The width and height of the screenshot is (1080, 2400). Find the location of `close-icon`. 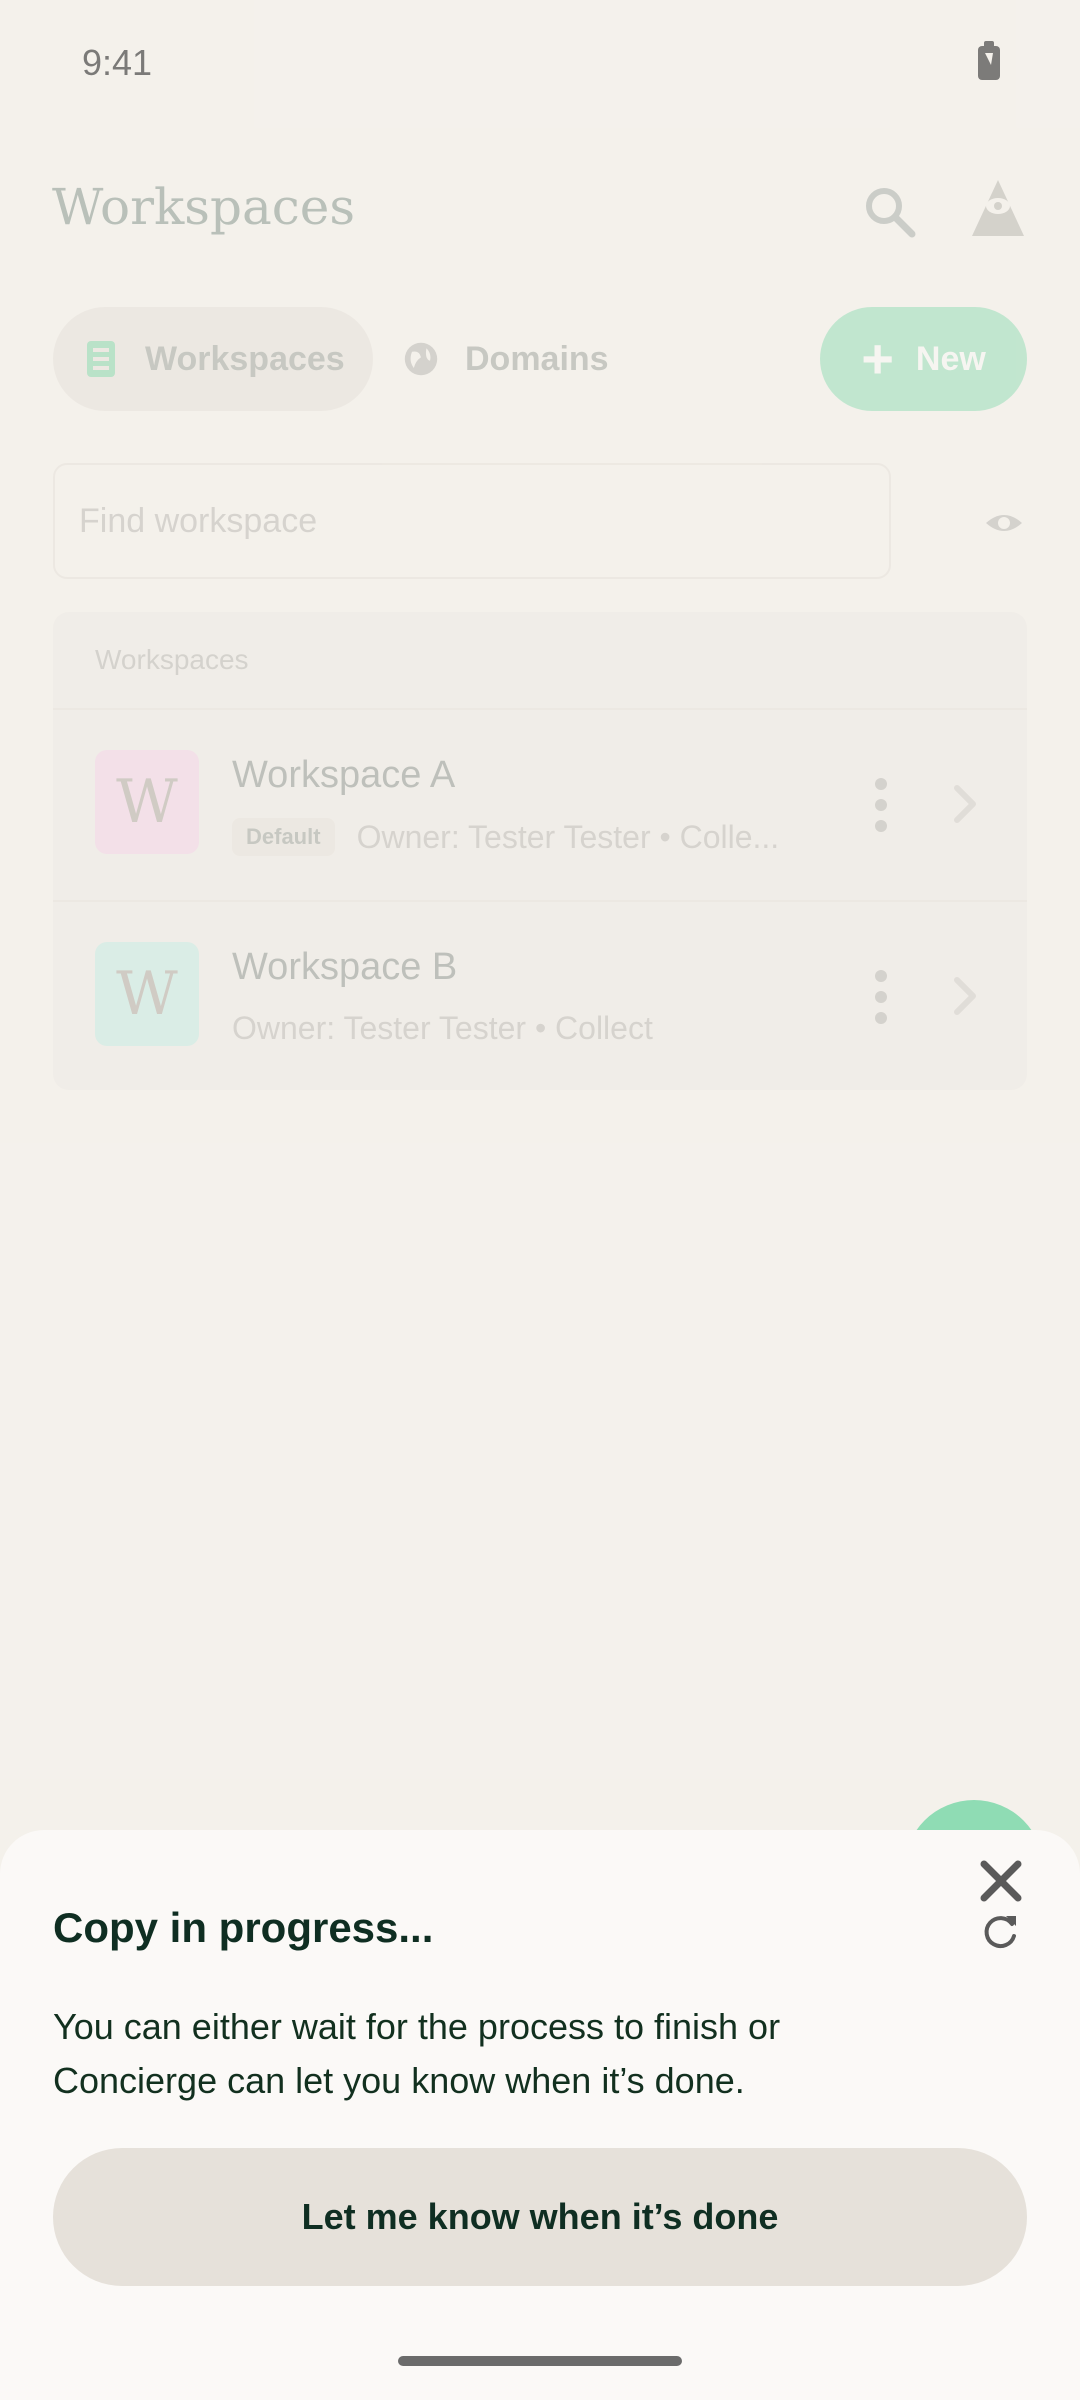

close-icon is located at coordinates (1001, 1881).